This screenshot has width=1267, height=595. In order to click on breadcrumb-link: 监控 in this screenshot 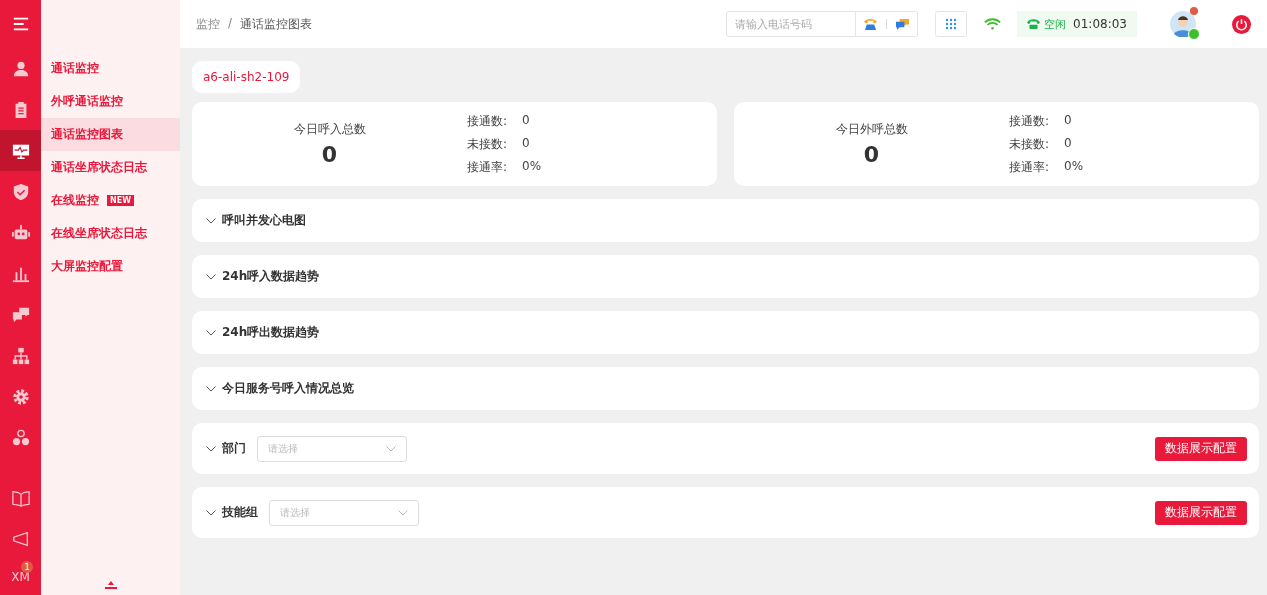, I will do `click(208, 24)`.